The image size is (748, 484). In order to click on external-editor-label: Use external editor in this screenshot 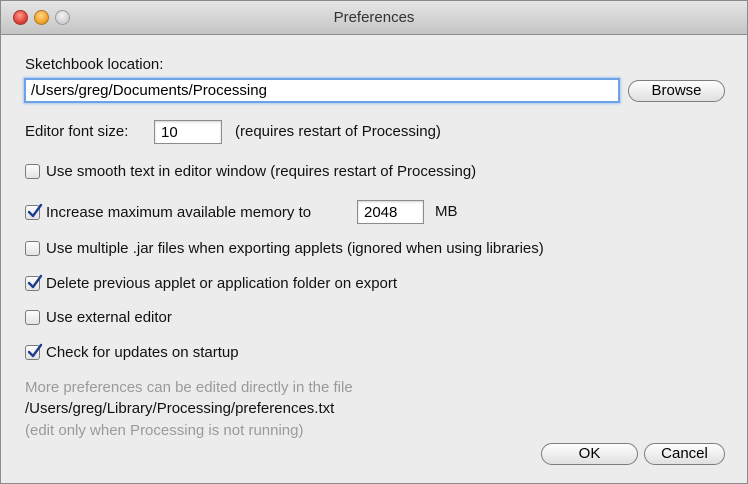, I will do `click(109, 317)`.